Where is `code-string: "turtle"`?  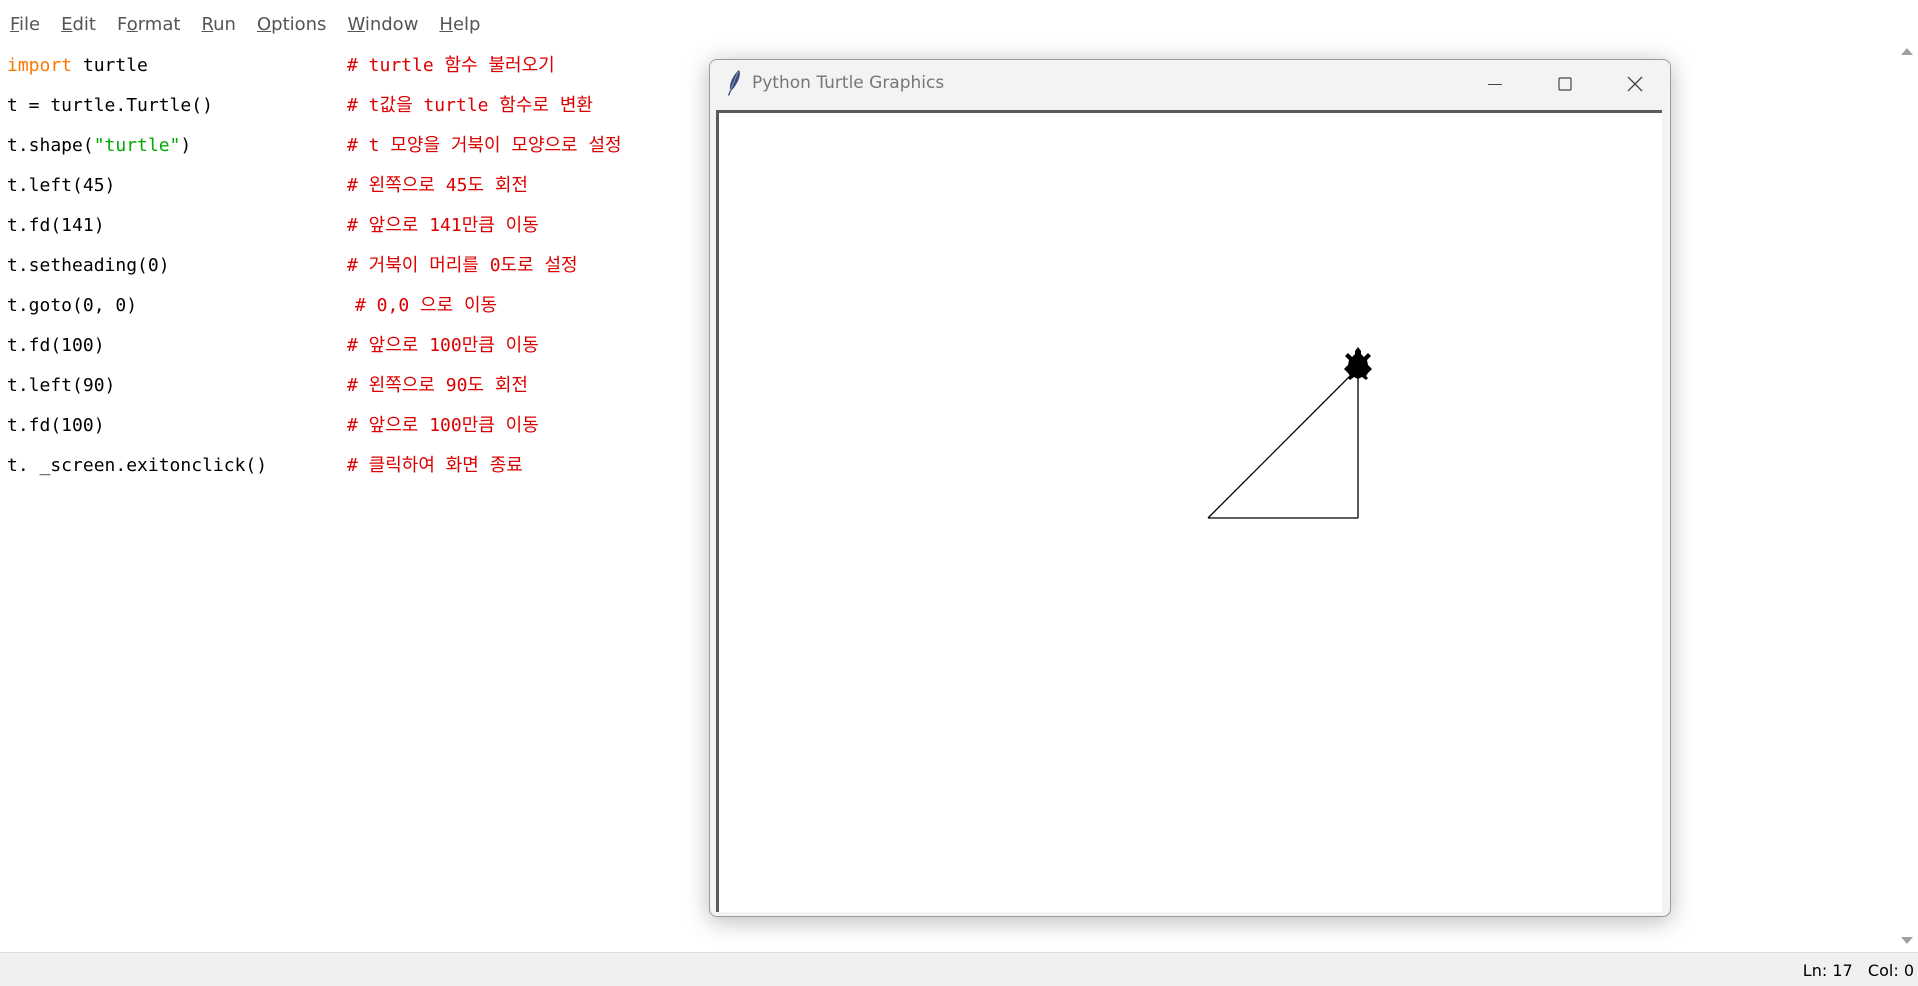 code-string: "turtle" is located at coordinates (137, 145).